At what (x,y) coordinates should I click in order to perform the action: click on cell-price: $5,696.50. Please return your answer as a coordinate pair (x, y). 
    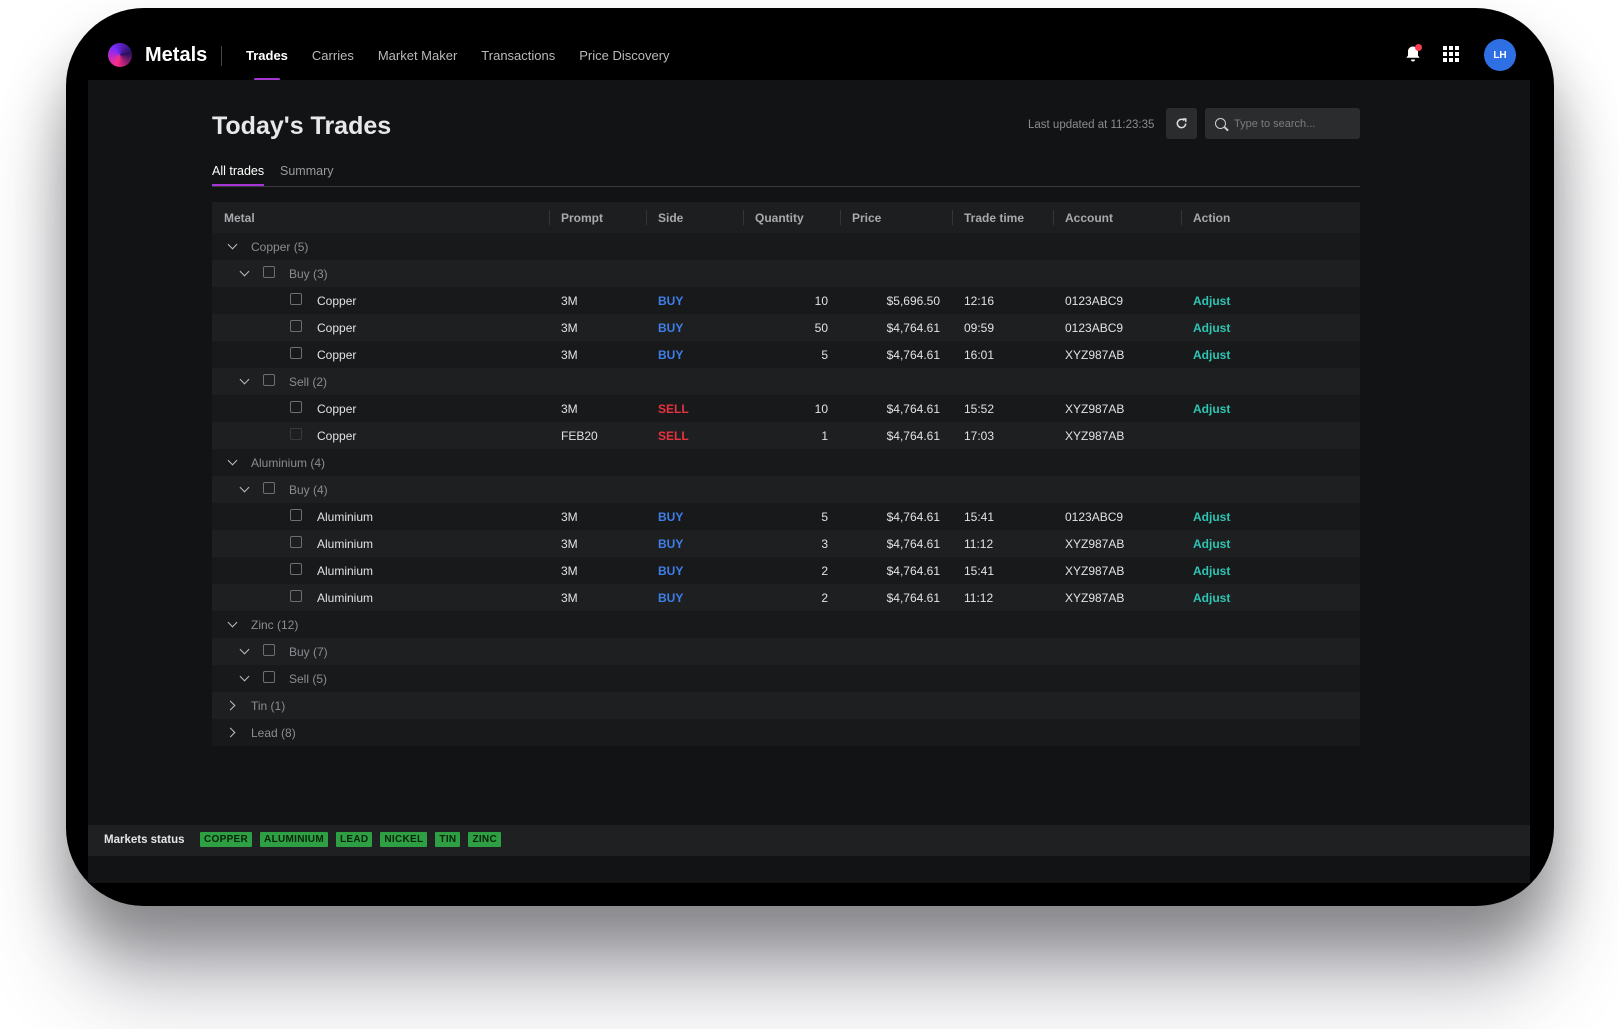
    Looking at the image, I should click on (913, 301).